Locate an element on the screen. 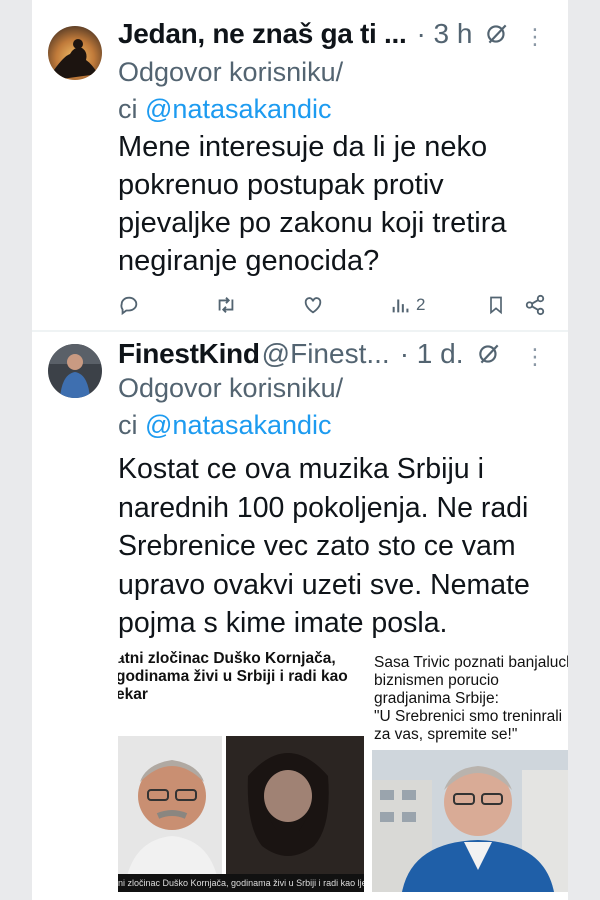 The image size is (600, 900). like-icon is located at coordinates (313, 305).